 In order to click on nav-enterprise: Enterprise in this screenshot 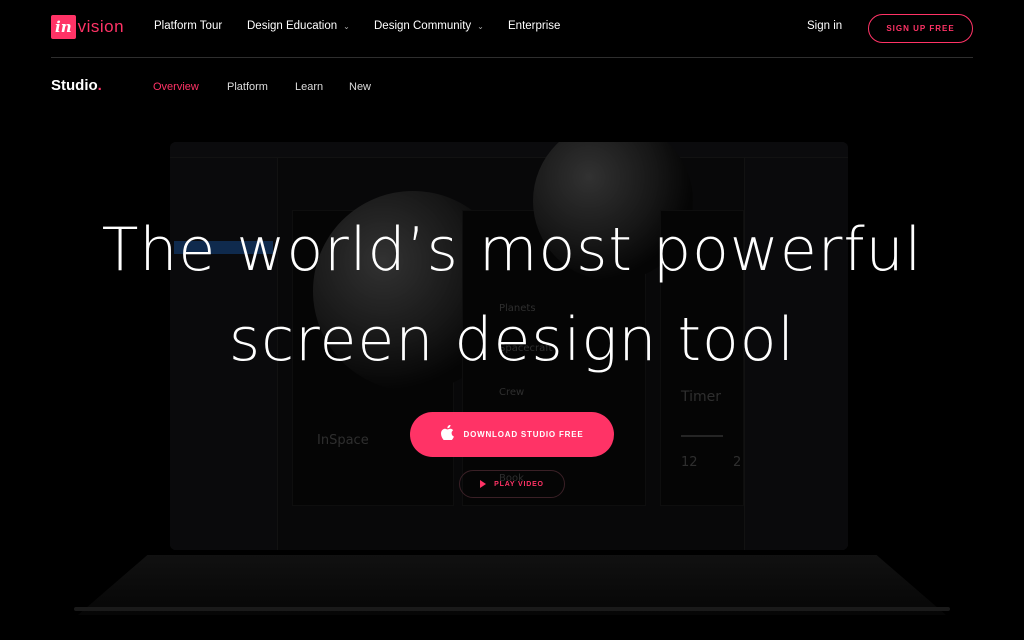, I will do `click(534, 26)`.